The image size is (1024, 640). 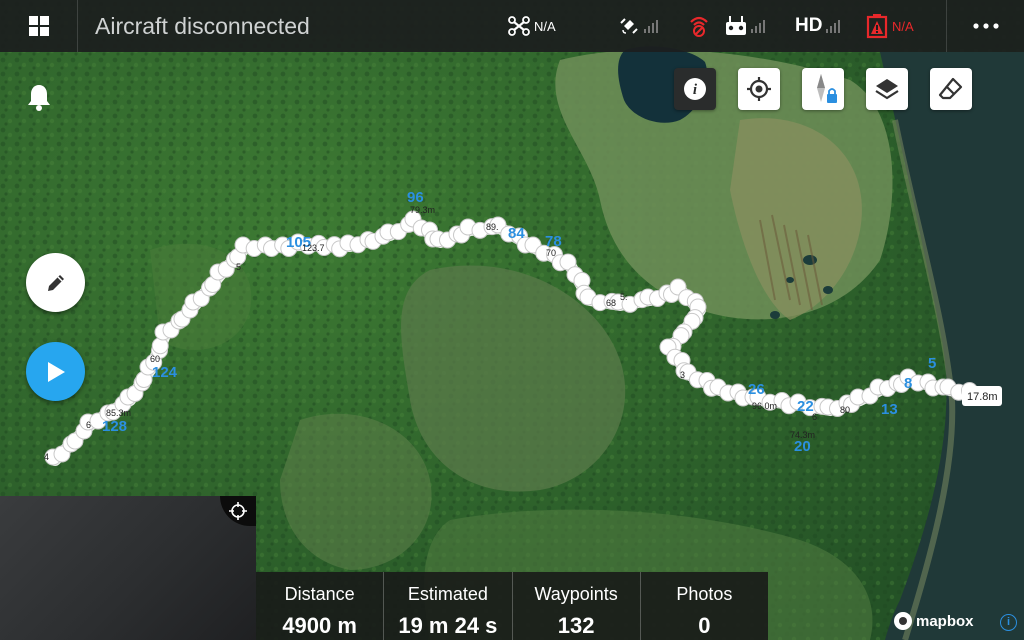 I want to click on altitude-label: 79.3m, so click(x=422, y=210).